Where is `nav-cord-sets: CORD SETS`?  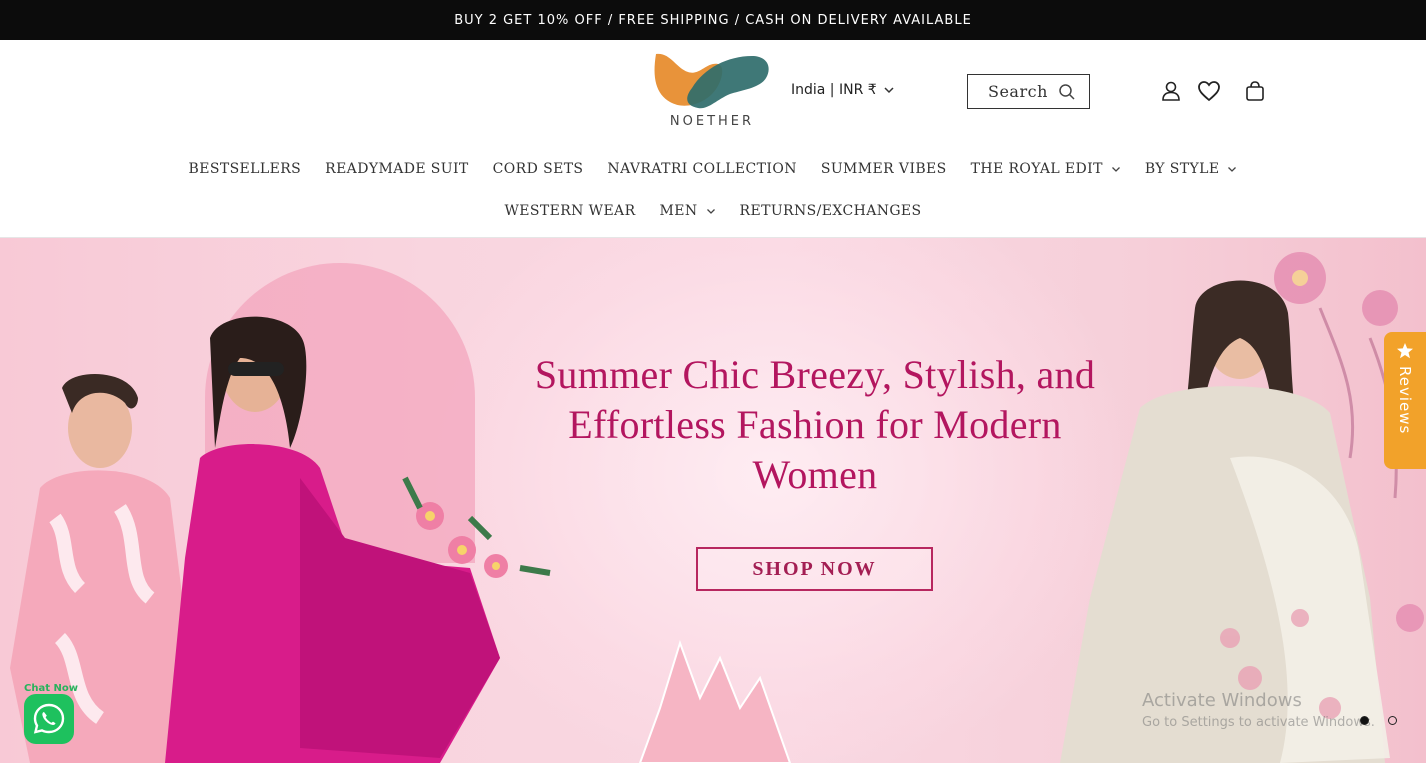 nav-cord-sets: CORD SETS is located at coordinates (538, 169).